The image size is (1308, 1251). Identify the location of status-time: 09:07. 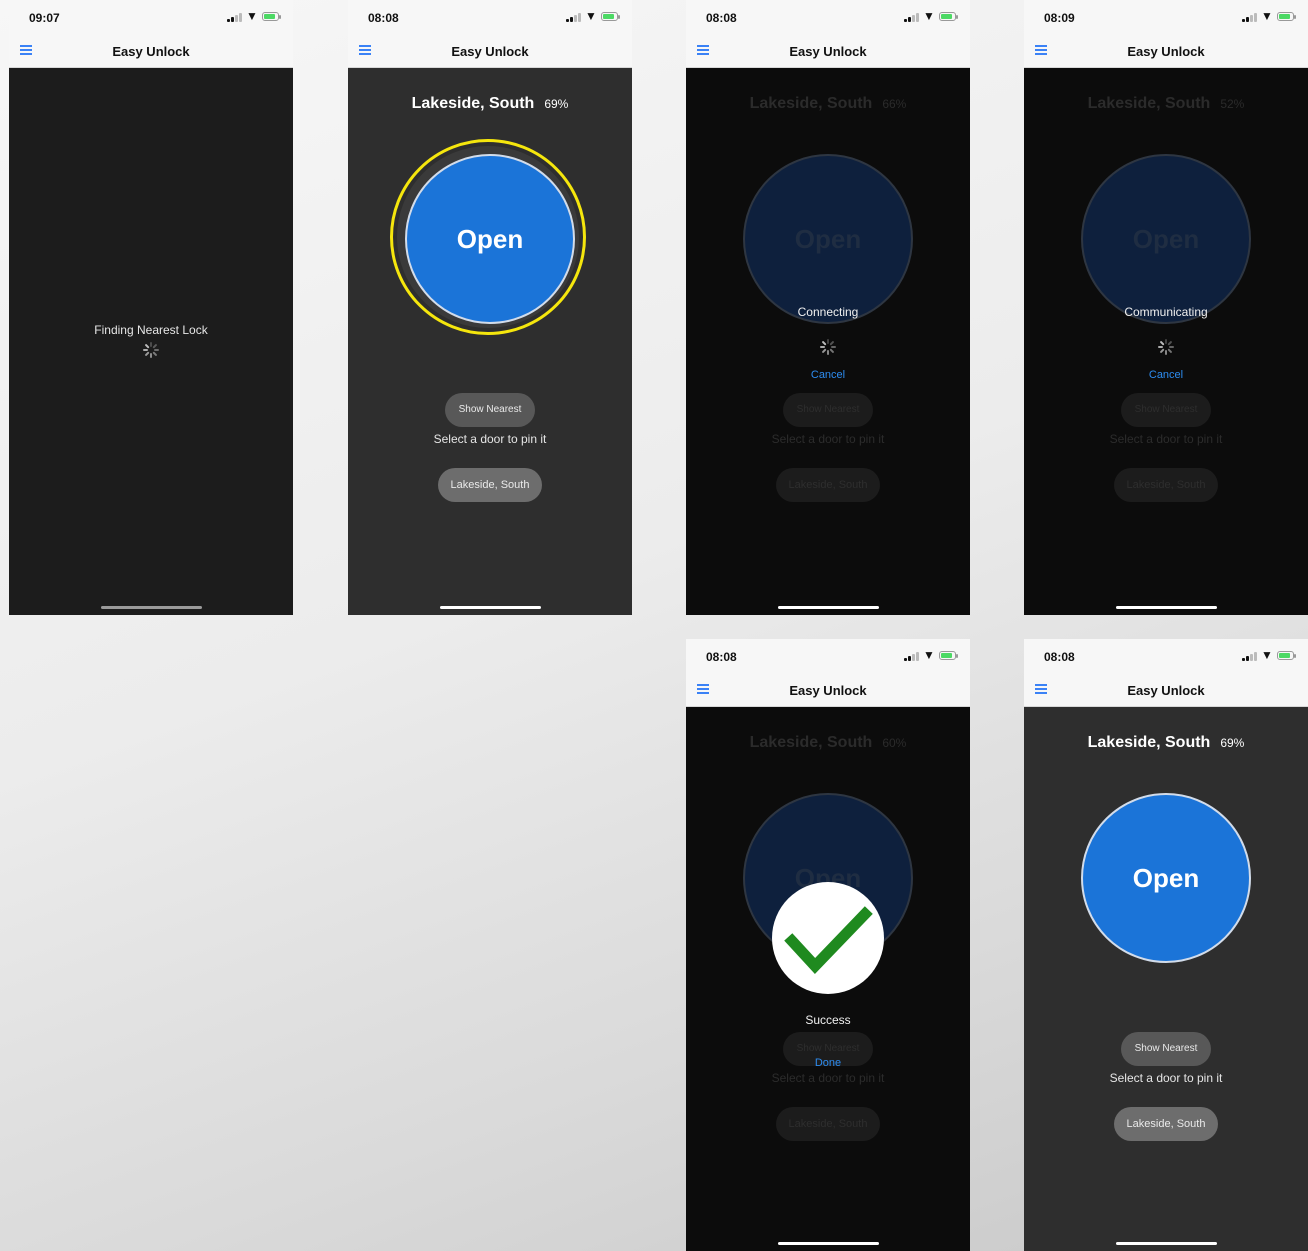
(44, 18).